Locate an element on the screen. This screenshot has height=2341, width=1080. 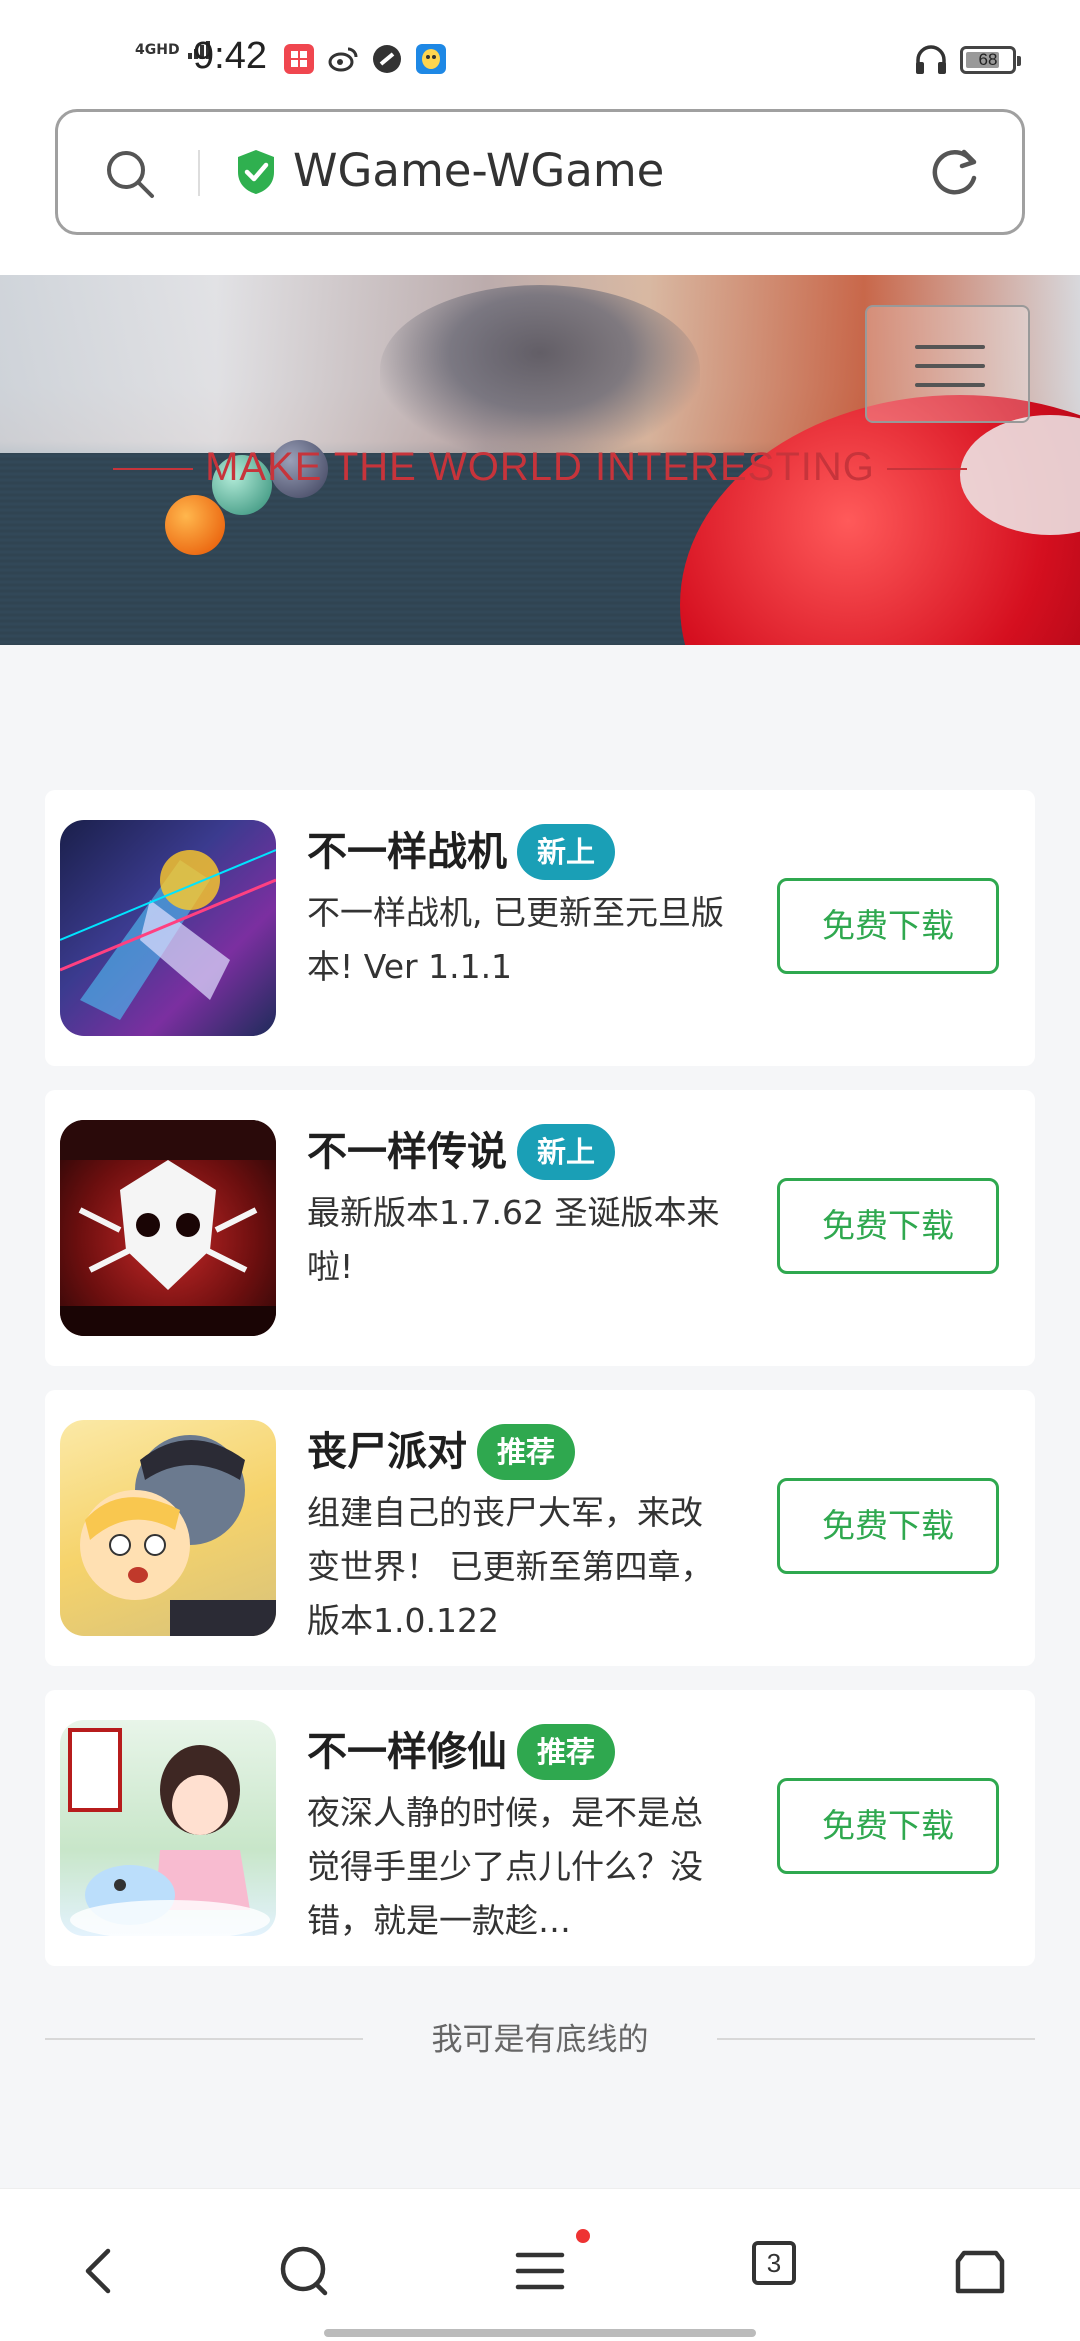
home-icon is located at coordinates (980, 2271).